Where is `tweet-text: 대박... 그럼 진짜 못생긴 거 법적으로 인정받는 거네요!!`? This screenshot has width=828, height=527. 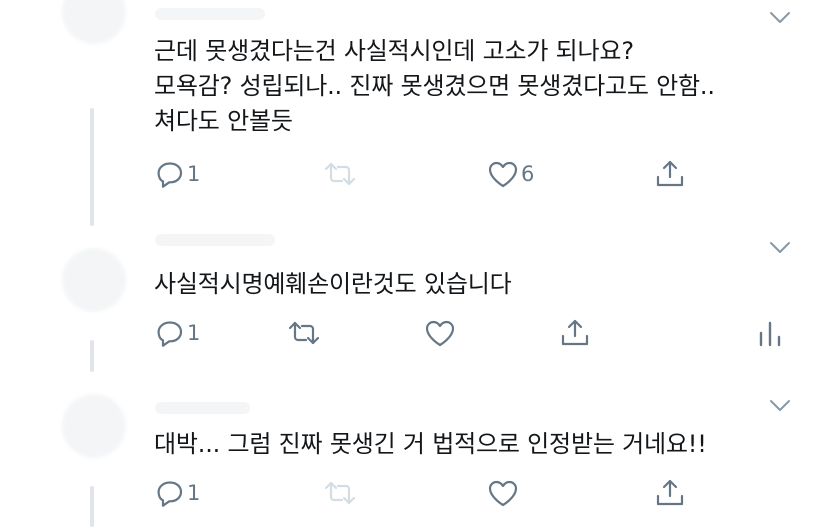 tweet-text: 대박... 그럼 진짜 못생긴 거 법적으로 인정받는 거네요!! is located at coordinates (430, 444).